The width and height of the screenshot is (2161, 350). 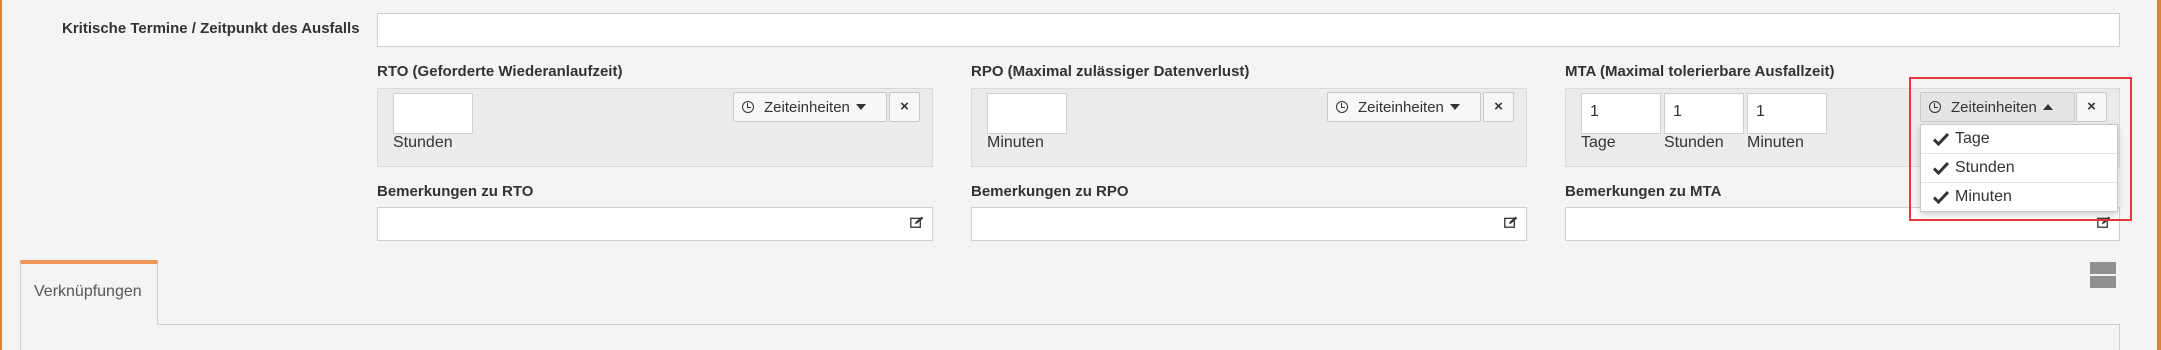 I want to click on mta-days-unit: Tage, so click(x=1598, y=142).